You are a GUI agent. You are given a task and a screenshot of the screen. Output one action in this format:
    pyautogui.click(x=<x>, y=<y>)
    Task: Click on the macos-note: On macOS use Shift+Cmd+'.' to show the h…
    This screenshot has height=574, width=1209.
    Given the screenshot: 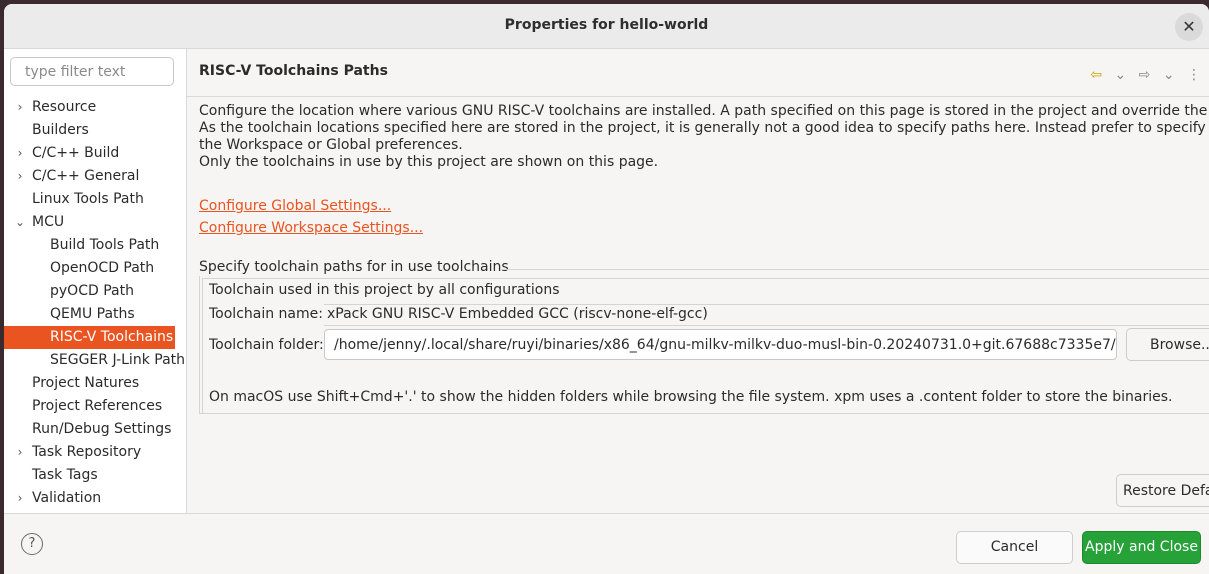 What is the action you would take?
    pyautogui.click(x=691, y=397)
    